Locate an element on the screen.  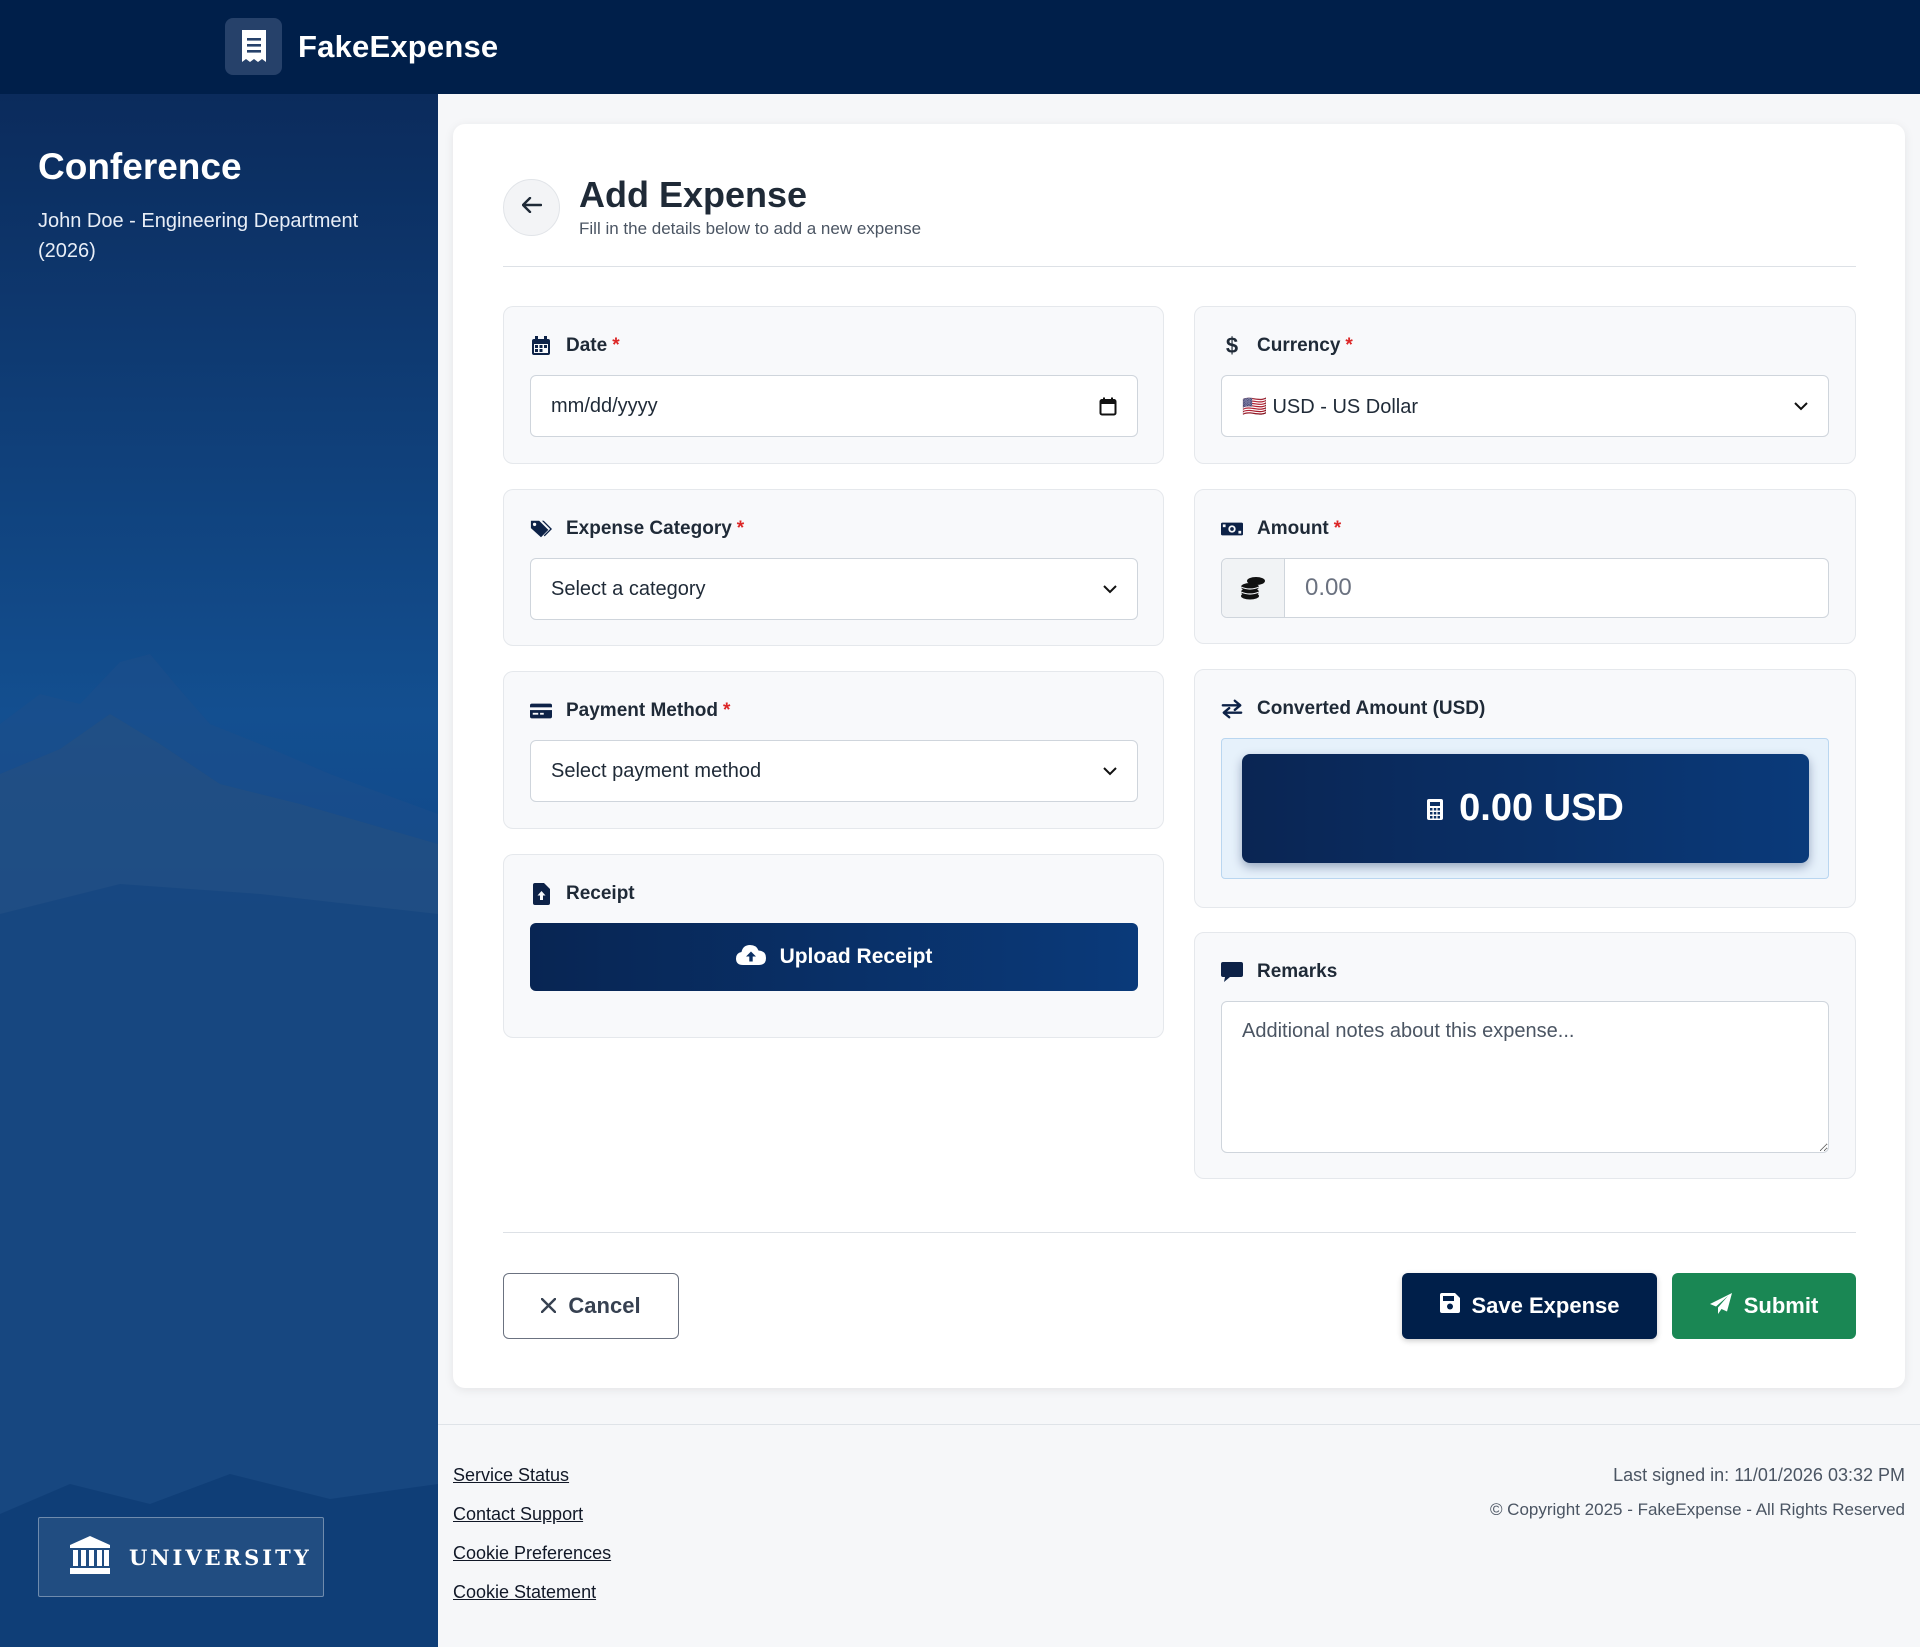
save-expense-label: Save Expense is located at coordinates (1545, 1305).